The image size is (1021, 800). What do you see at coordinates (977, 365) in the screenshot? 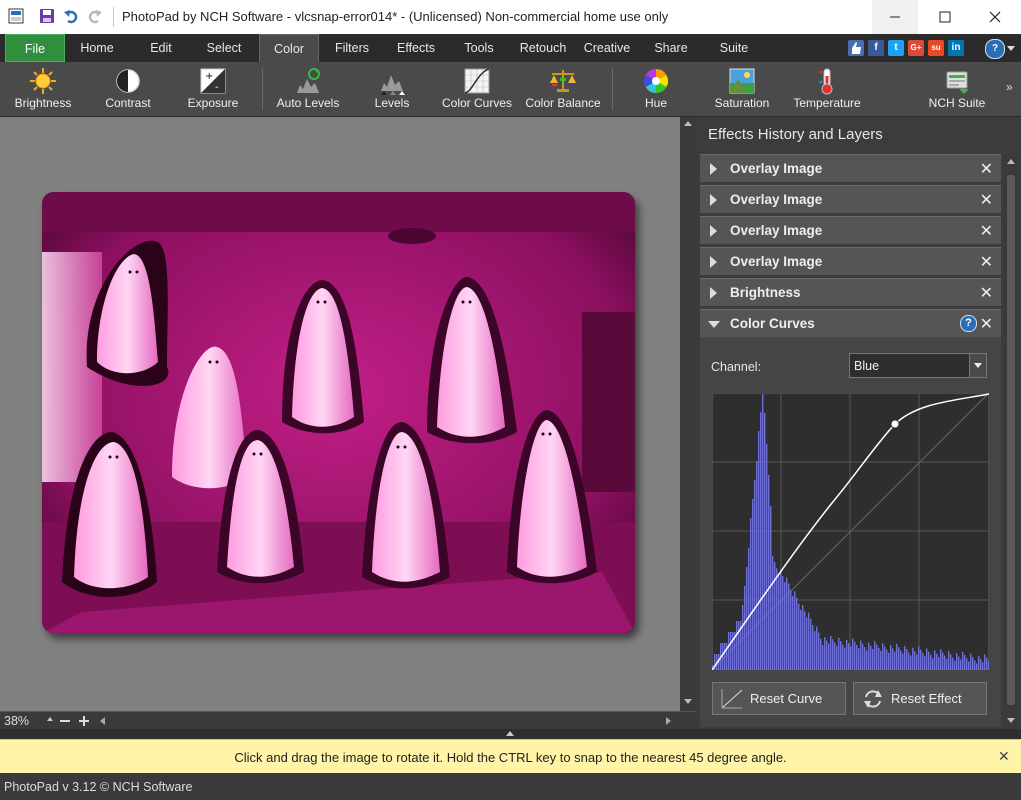
I see `dropdown-button` at bounding box center [977, 365].